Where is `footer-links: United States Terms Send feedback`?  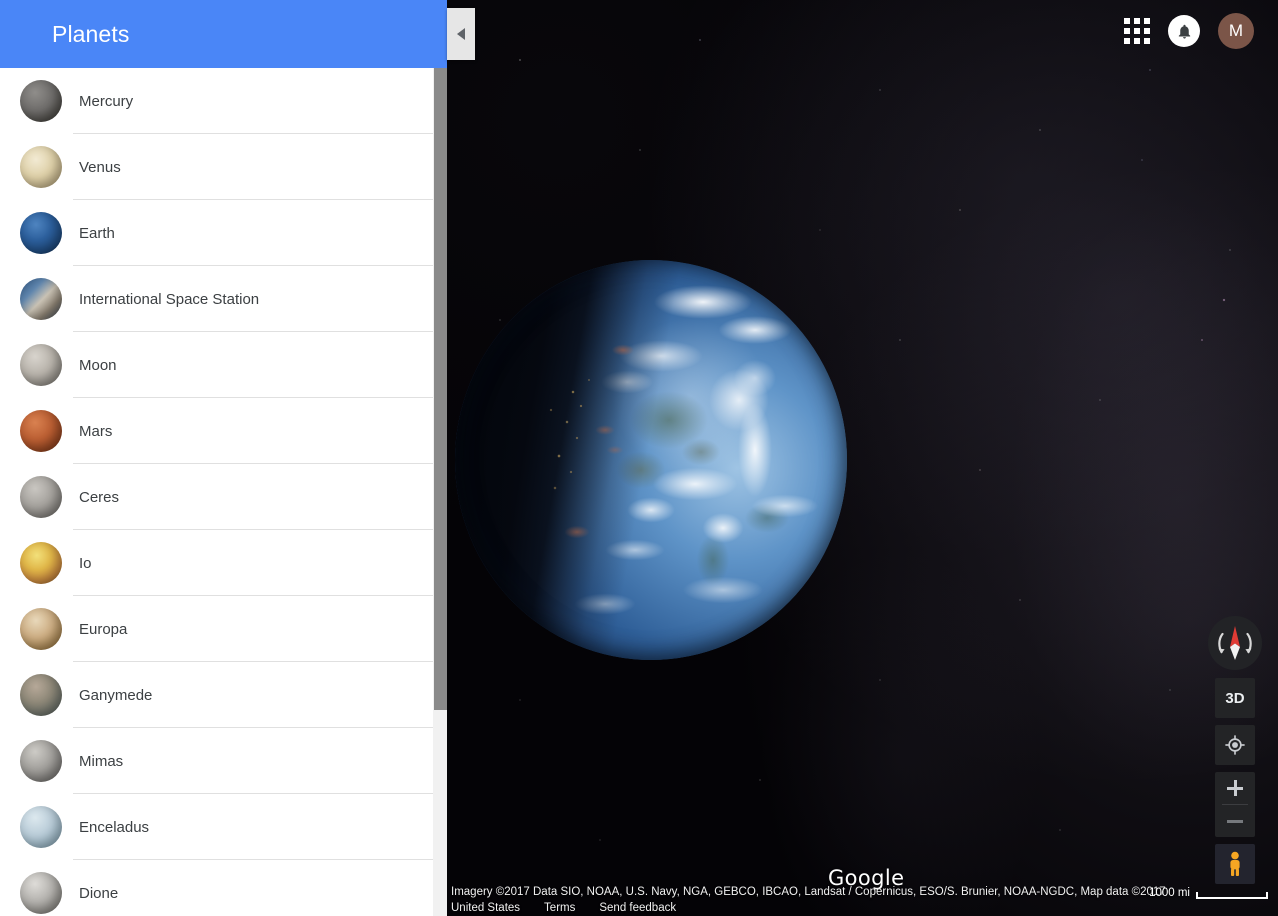 footer-links: United States Terms Send feedback is located at coordinates (563, 908).